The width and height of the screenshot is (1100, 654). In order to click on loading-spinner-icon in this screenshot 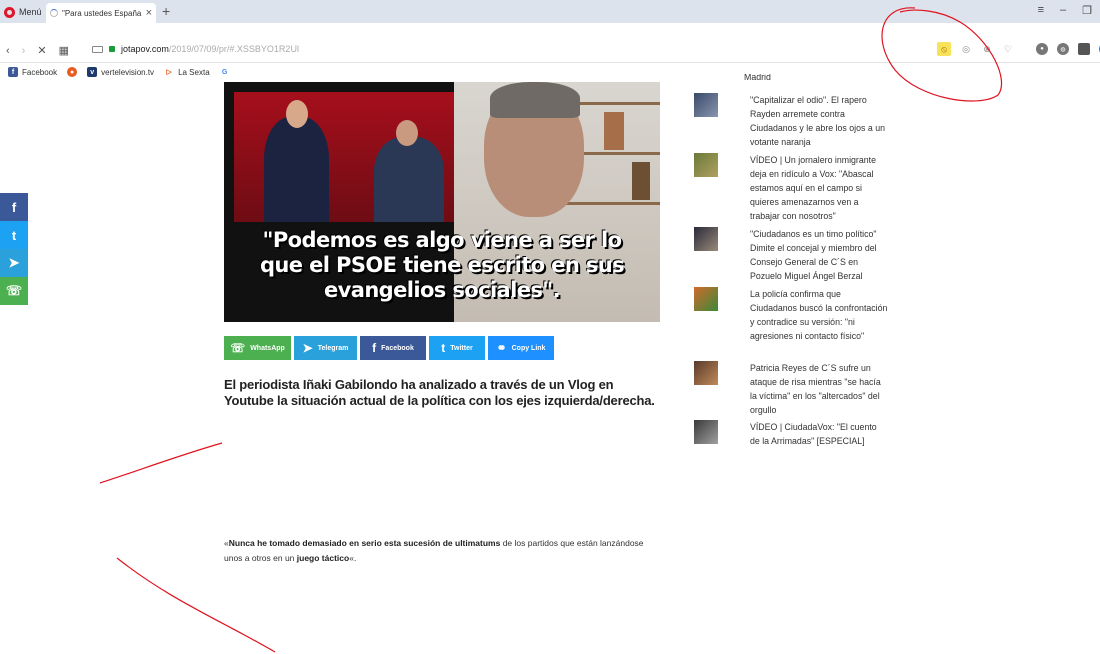, I will do `click(54, 13)`.